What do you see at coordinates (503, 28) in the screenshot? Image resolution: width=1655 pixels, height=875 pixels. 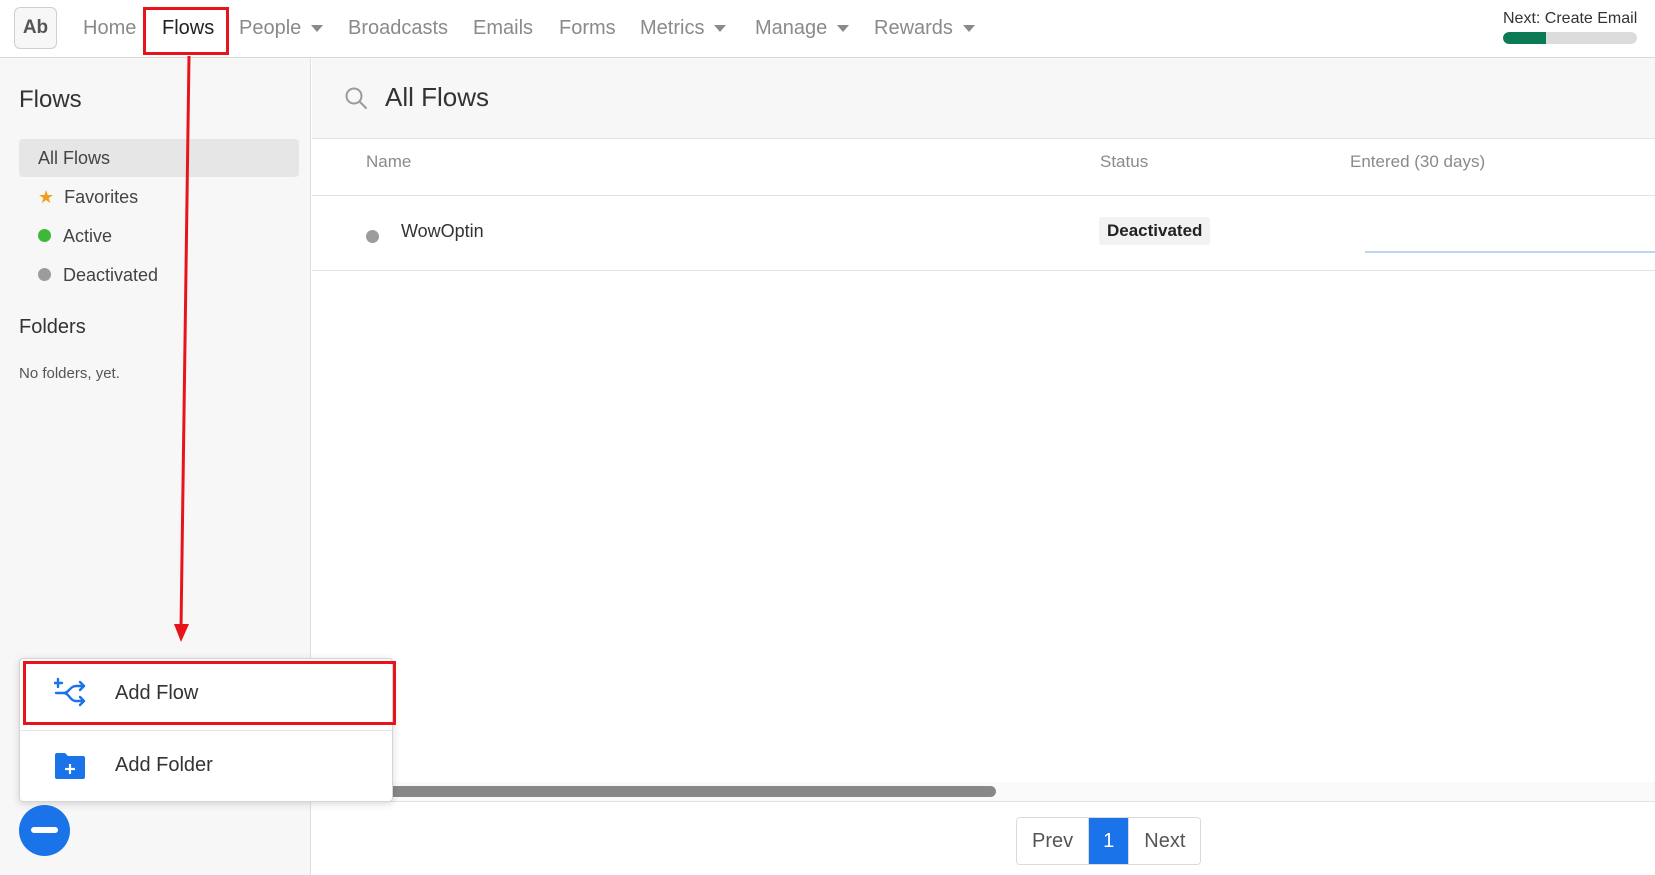 I see `nav-emails: Emails` at bounding box center [503, 28].